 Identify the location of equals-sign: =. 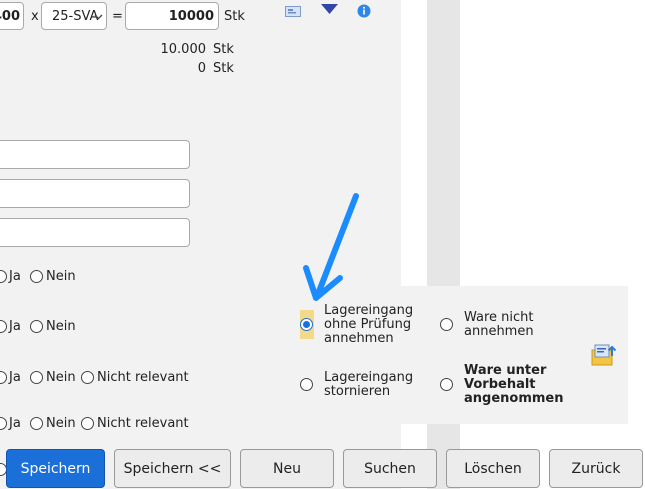
(117, 16).